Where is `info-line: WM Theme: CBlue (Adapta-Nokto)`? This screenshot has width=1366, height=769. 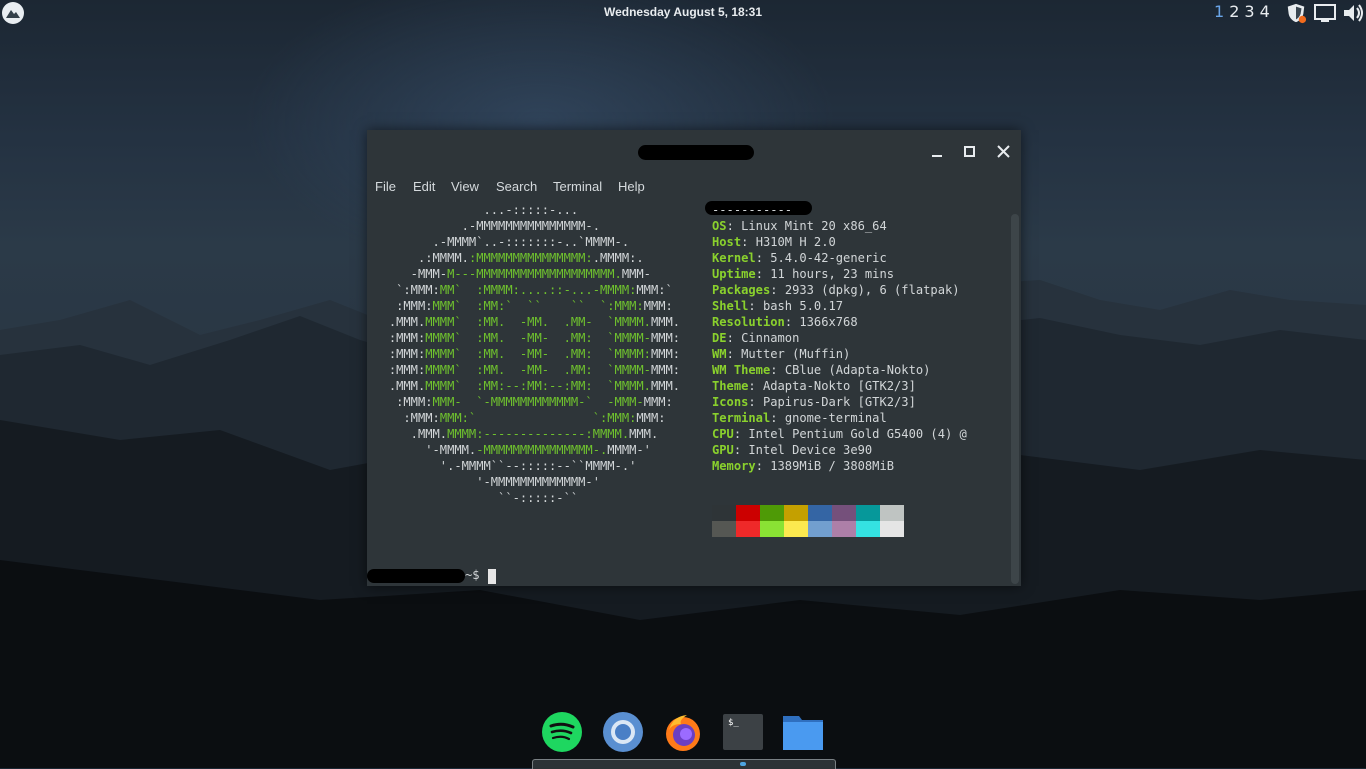 info-line: WM Theme: CBlue (Adapta-Nokto) is located at coordinates (839, 370).